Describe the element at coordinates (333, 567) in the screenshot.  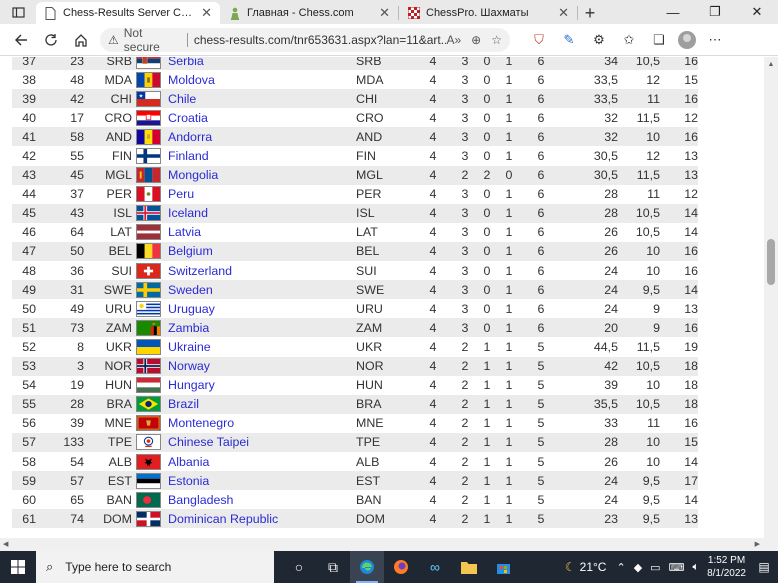
I see `task-view-icon: ⧉` at that location.